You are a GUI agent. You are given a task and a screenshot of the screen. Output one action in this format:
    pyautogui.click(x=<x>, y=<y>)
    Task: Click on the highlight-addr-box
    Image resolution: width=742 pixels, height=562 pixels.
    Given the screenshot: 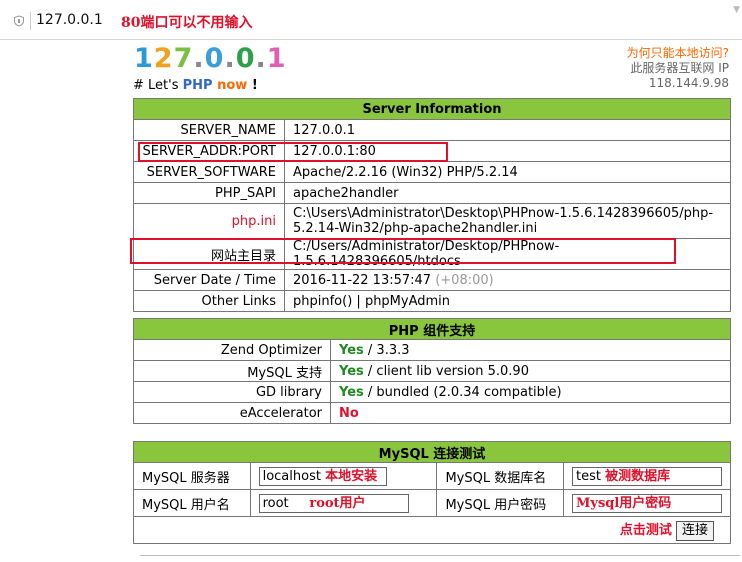 What is the action you would take?
    pyautogui.click(x=293, y=152)
    